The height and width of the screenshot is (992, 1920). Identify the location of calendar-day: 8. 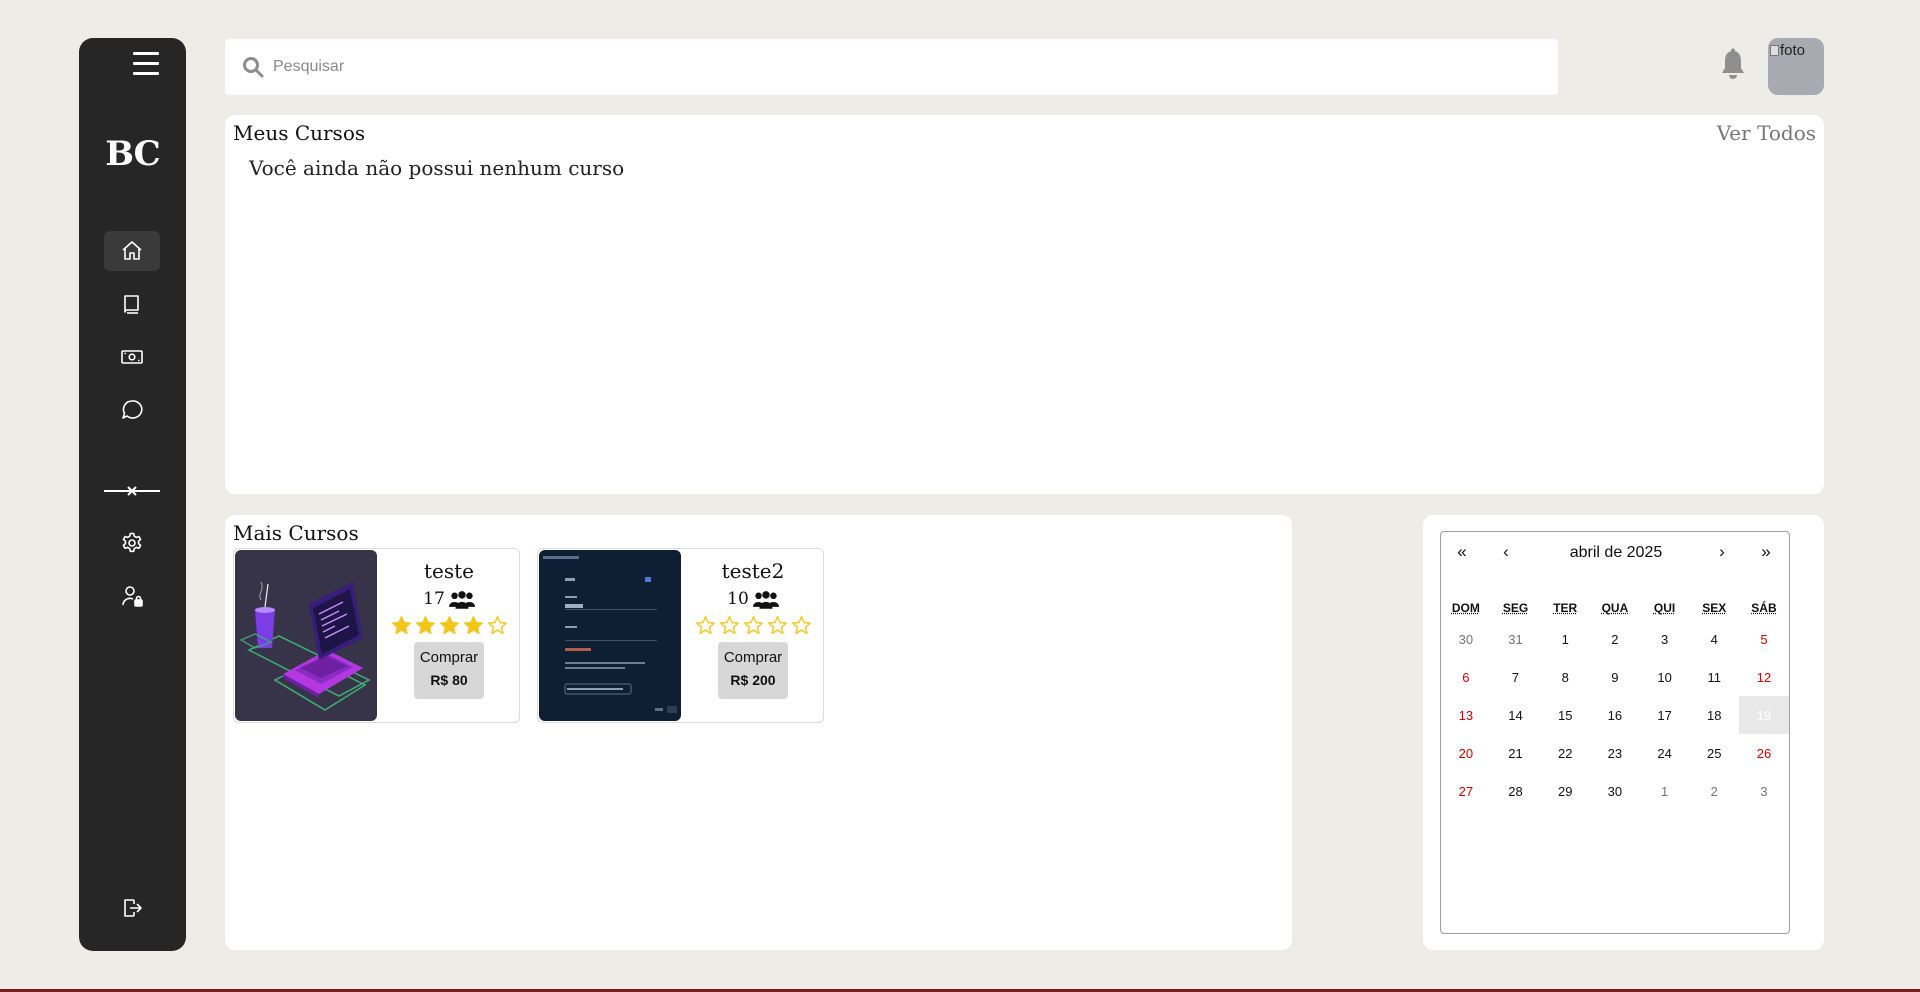
(1565, 677).